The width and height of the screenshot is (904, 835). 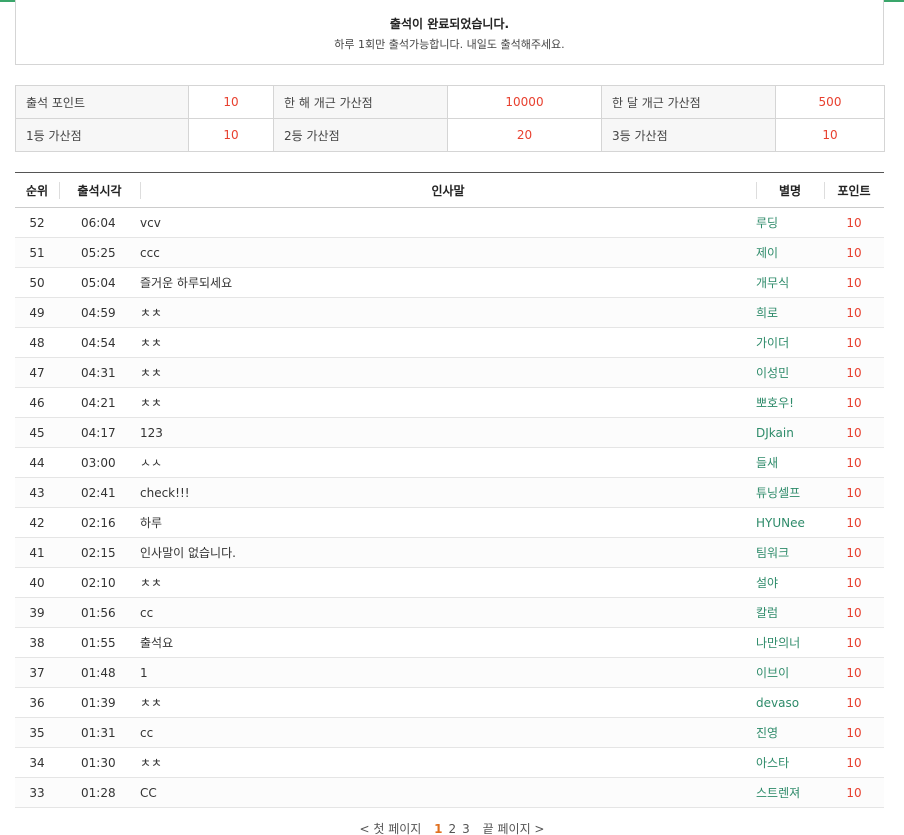 What do you see at coordinates (390, 828) in the screenshot?
I see `first-page-link: < 첫 페이지` at bounding box center [390, 828].